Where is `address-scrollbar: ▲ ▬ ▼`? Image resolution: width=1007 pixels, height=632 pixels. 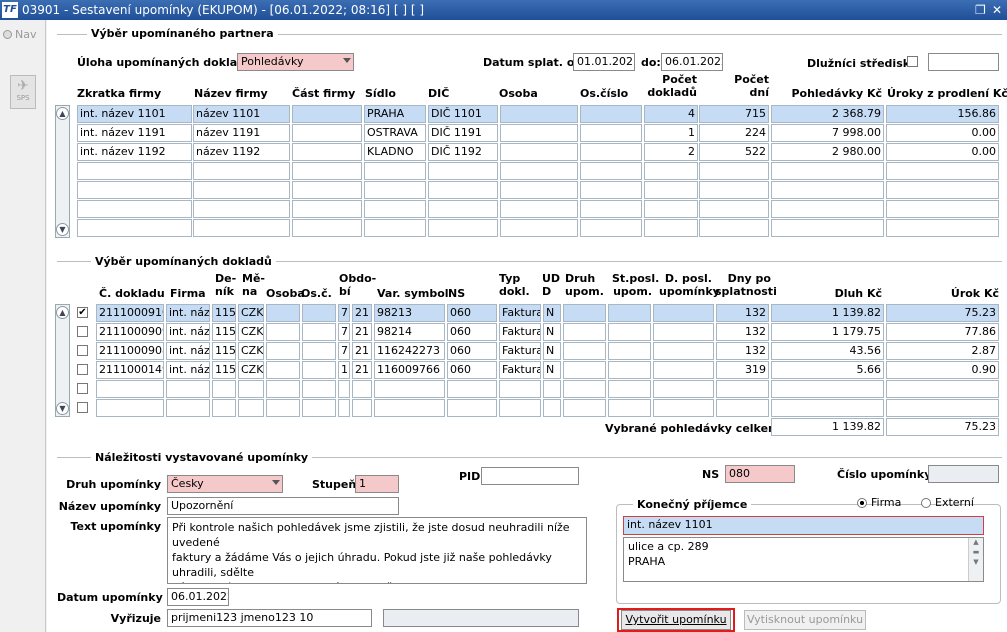
address-scrollbar: ▲ ▬ ▼ is located at coordinates (975, 559).